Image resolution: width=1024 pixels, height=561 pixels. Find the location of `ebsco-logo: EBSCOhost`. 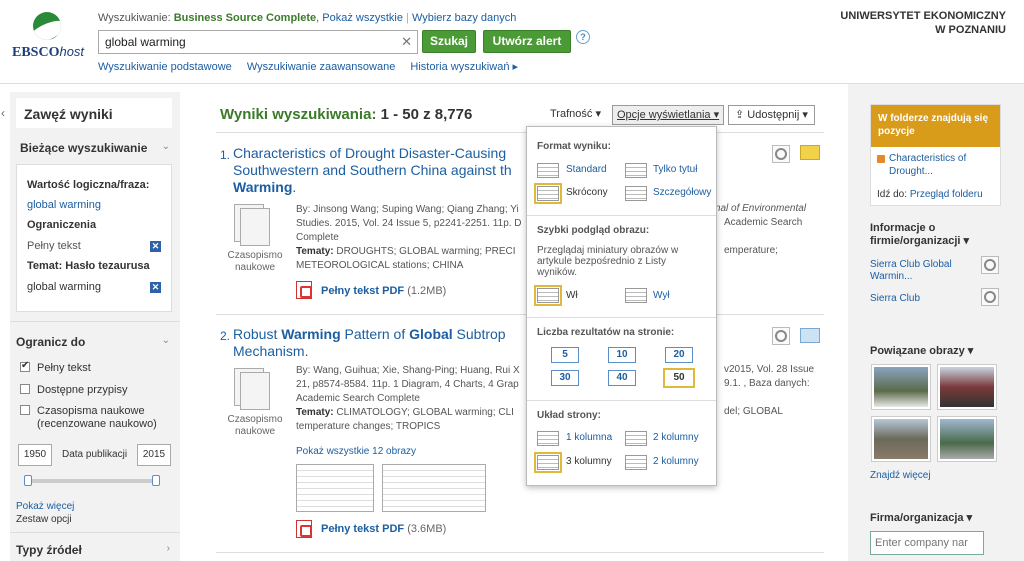

ebsco-logo: EBSCOhost is located at coordinates (48, 52).